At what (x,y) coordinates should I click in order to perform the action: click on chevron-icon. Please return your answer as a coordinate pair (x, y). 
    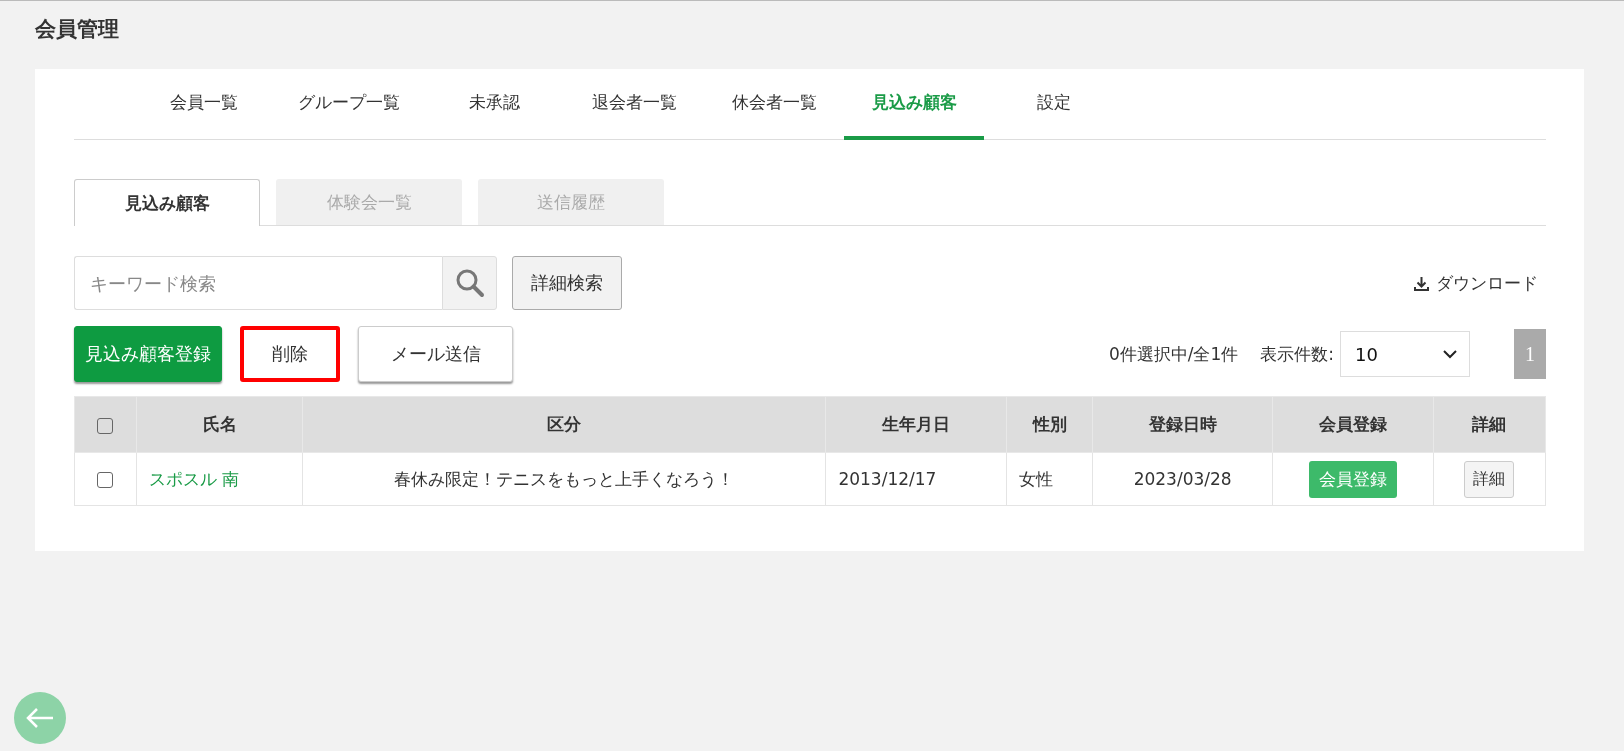
    Looking at the image, I should click on (1450, 354).